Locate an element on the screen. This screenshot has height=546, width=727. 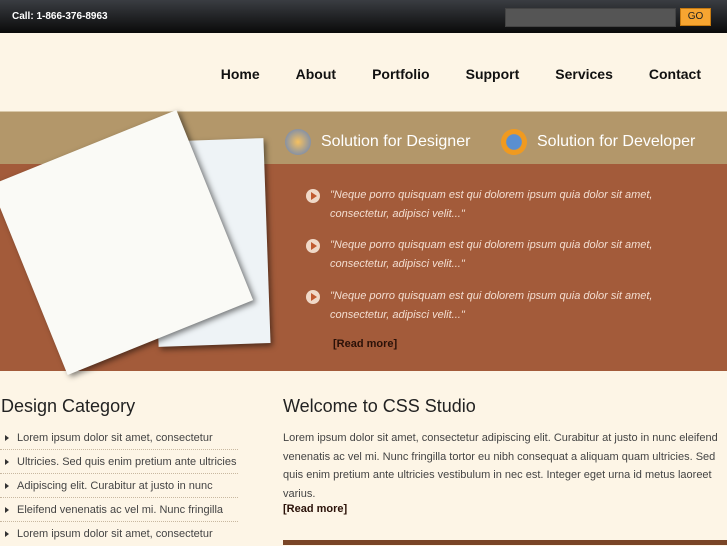
nav-about: About is located at coordinates (316, 74).